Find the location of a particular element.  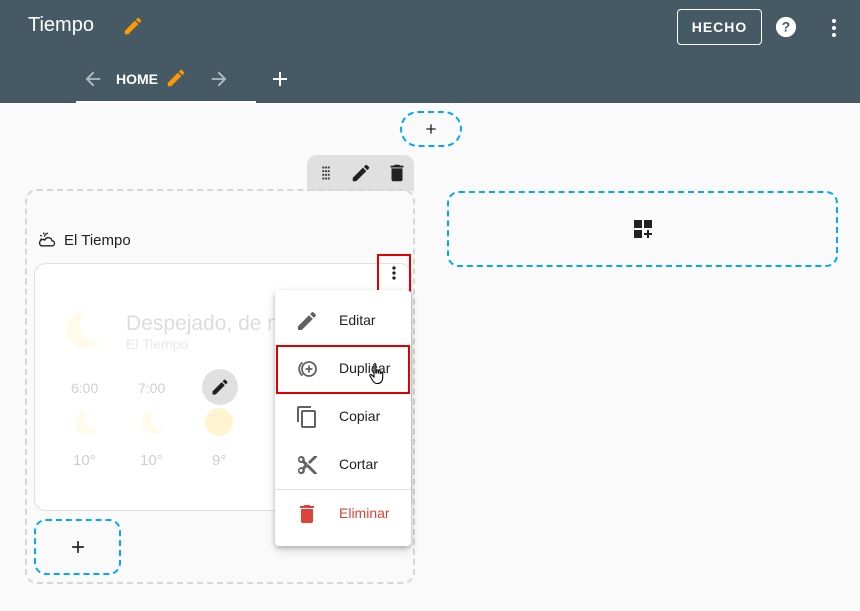

card-options-menu: Editar Duplicar Copiar Cortar Eliminar is located at coordinates (343, 418).